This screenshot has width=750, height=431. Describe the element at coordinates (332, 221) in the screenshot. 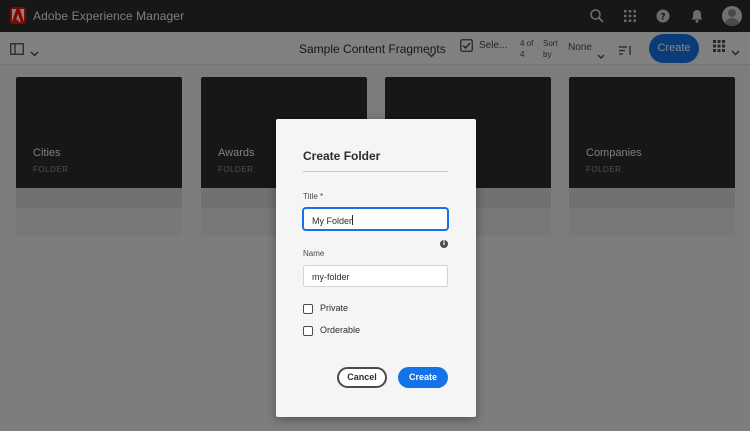

I see `title-input-value: My Folder` at that location.